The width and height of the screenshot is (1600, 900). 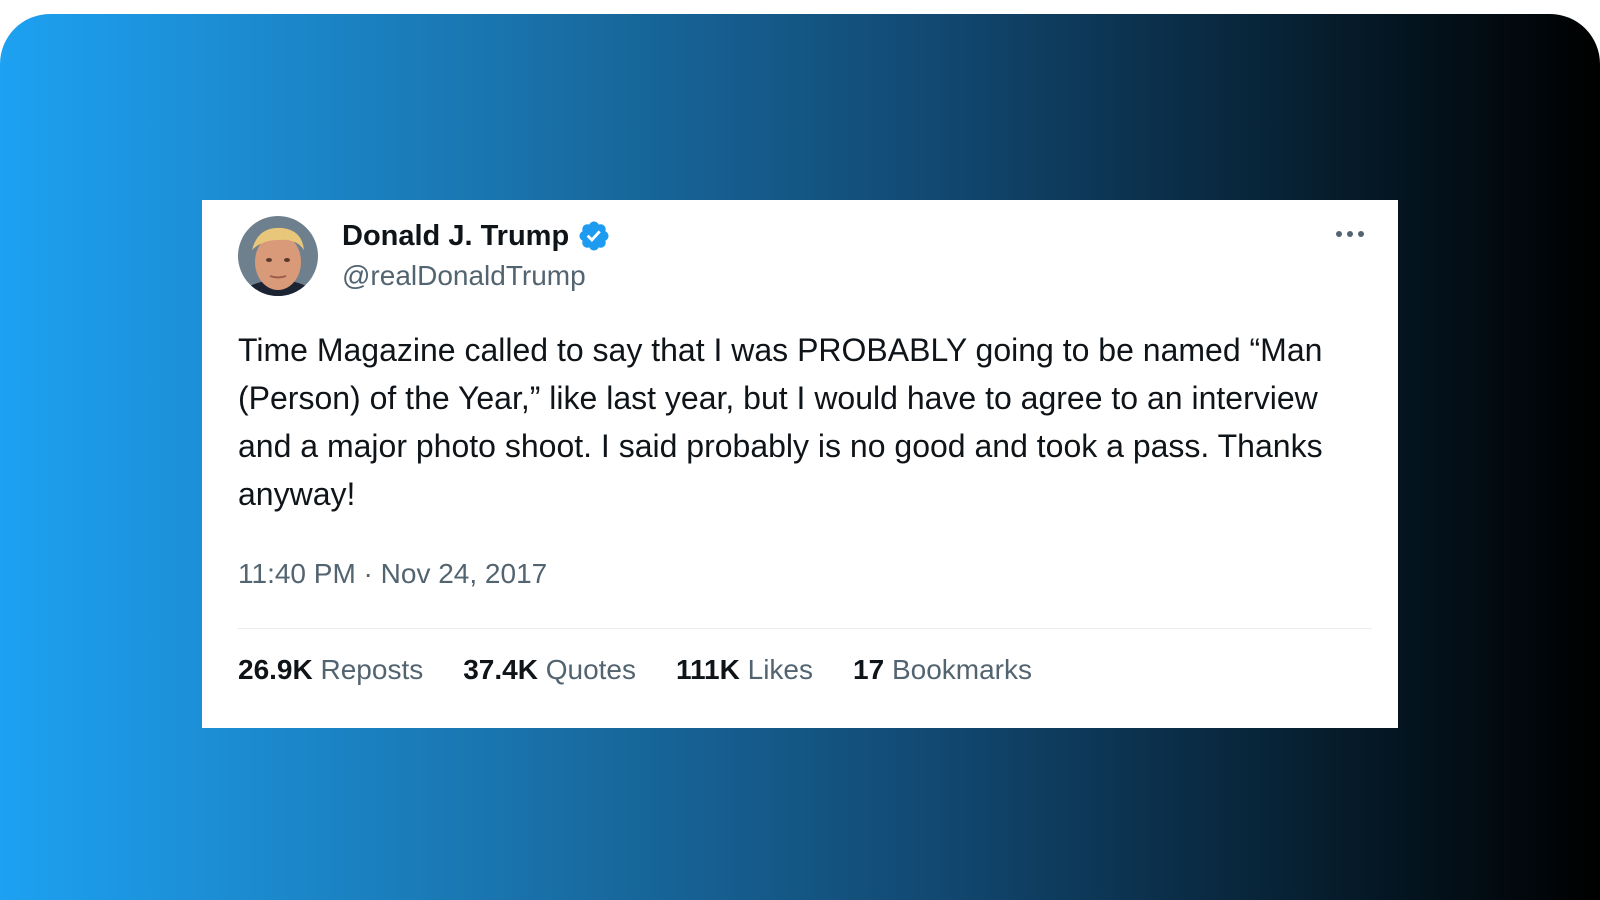 I want to click on likes-stat: 111K Likes, so click(x=744, y=670).